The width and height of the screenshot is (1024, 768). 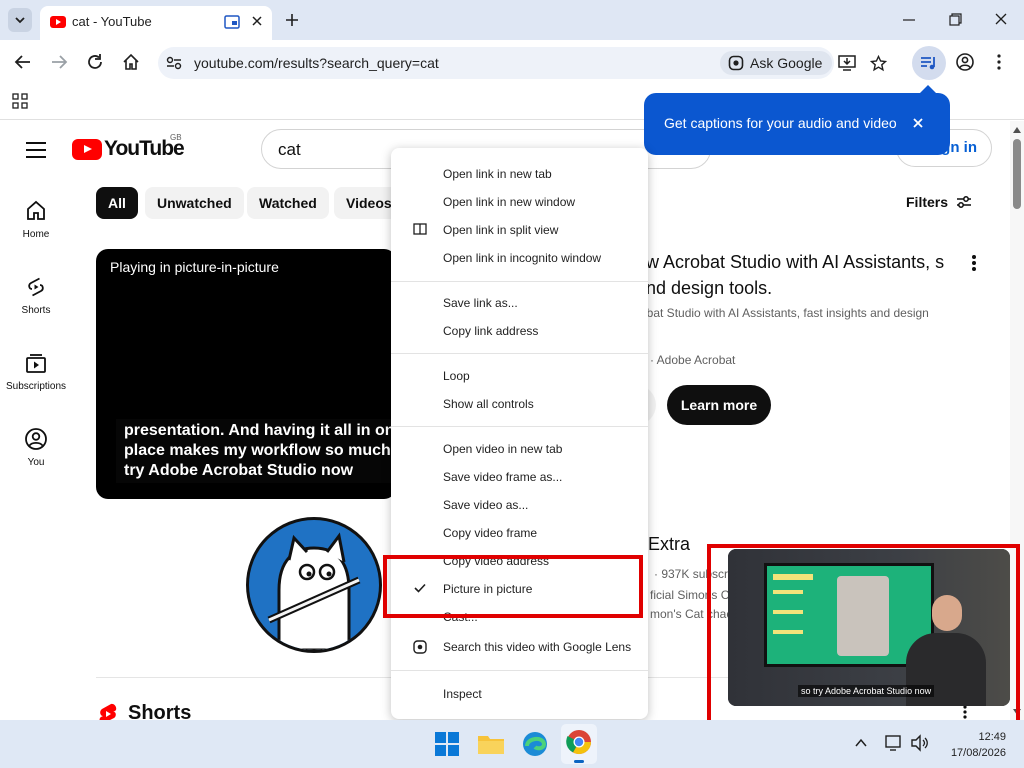 I want to click on menu-item-open-link-split-view: Open link in split view, so click(x=519, y=230).